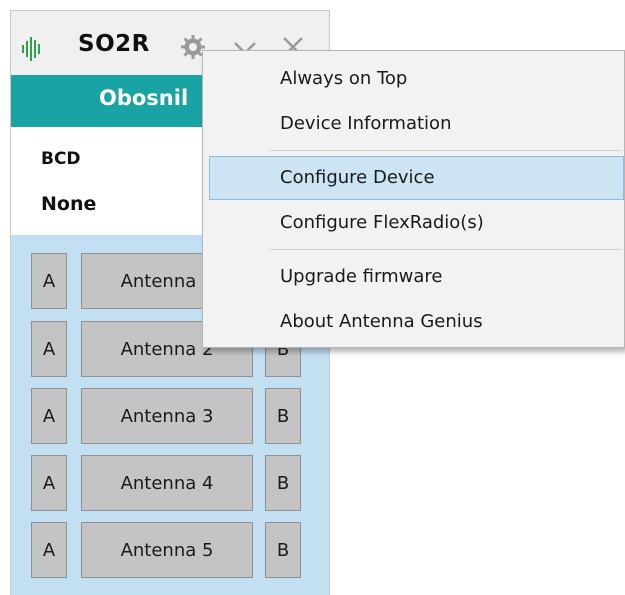  Describe the element at coordinates (31, 49) in the screenshot. I see `signal-bars-icon` at that location.